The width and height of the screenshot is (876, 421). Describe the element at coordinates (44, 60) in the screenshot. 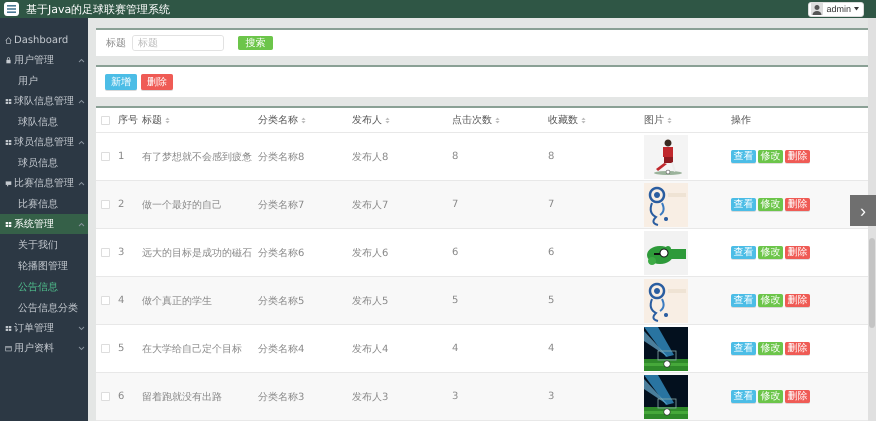

I see `menu-item: 用户管理` at that location.